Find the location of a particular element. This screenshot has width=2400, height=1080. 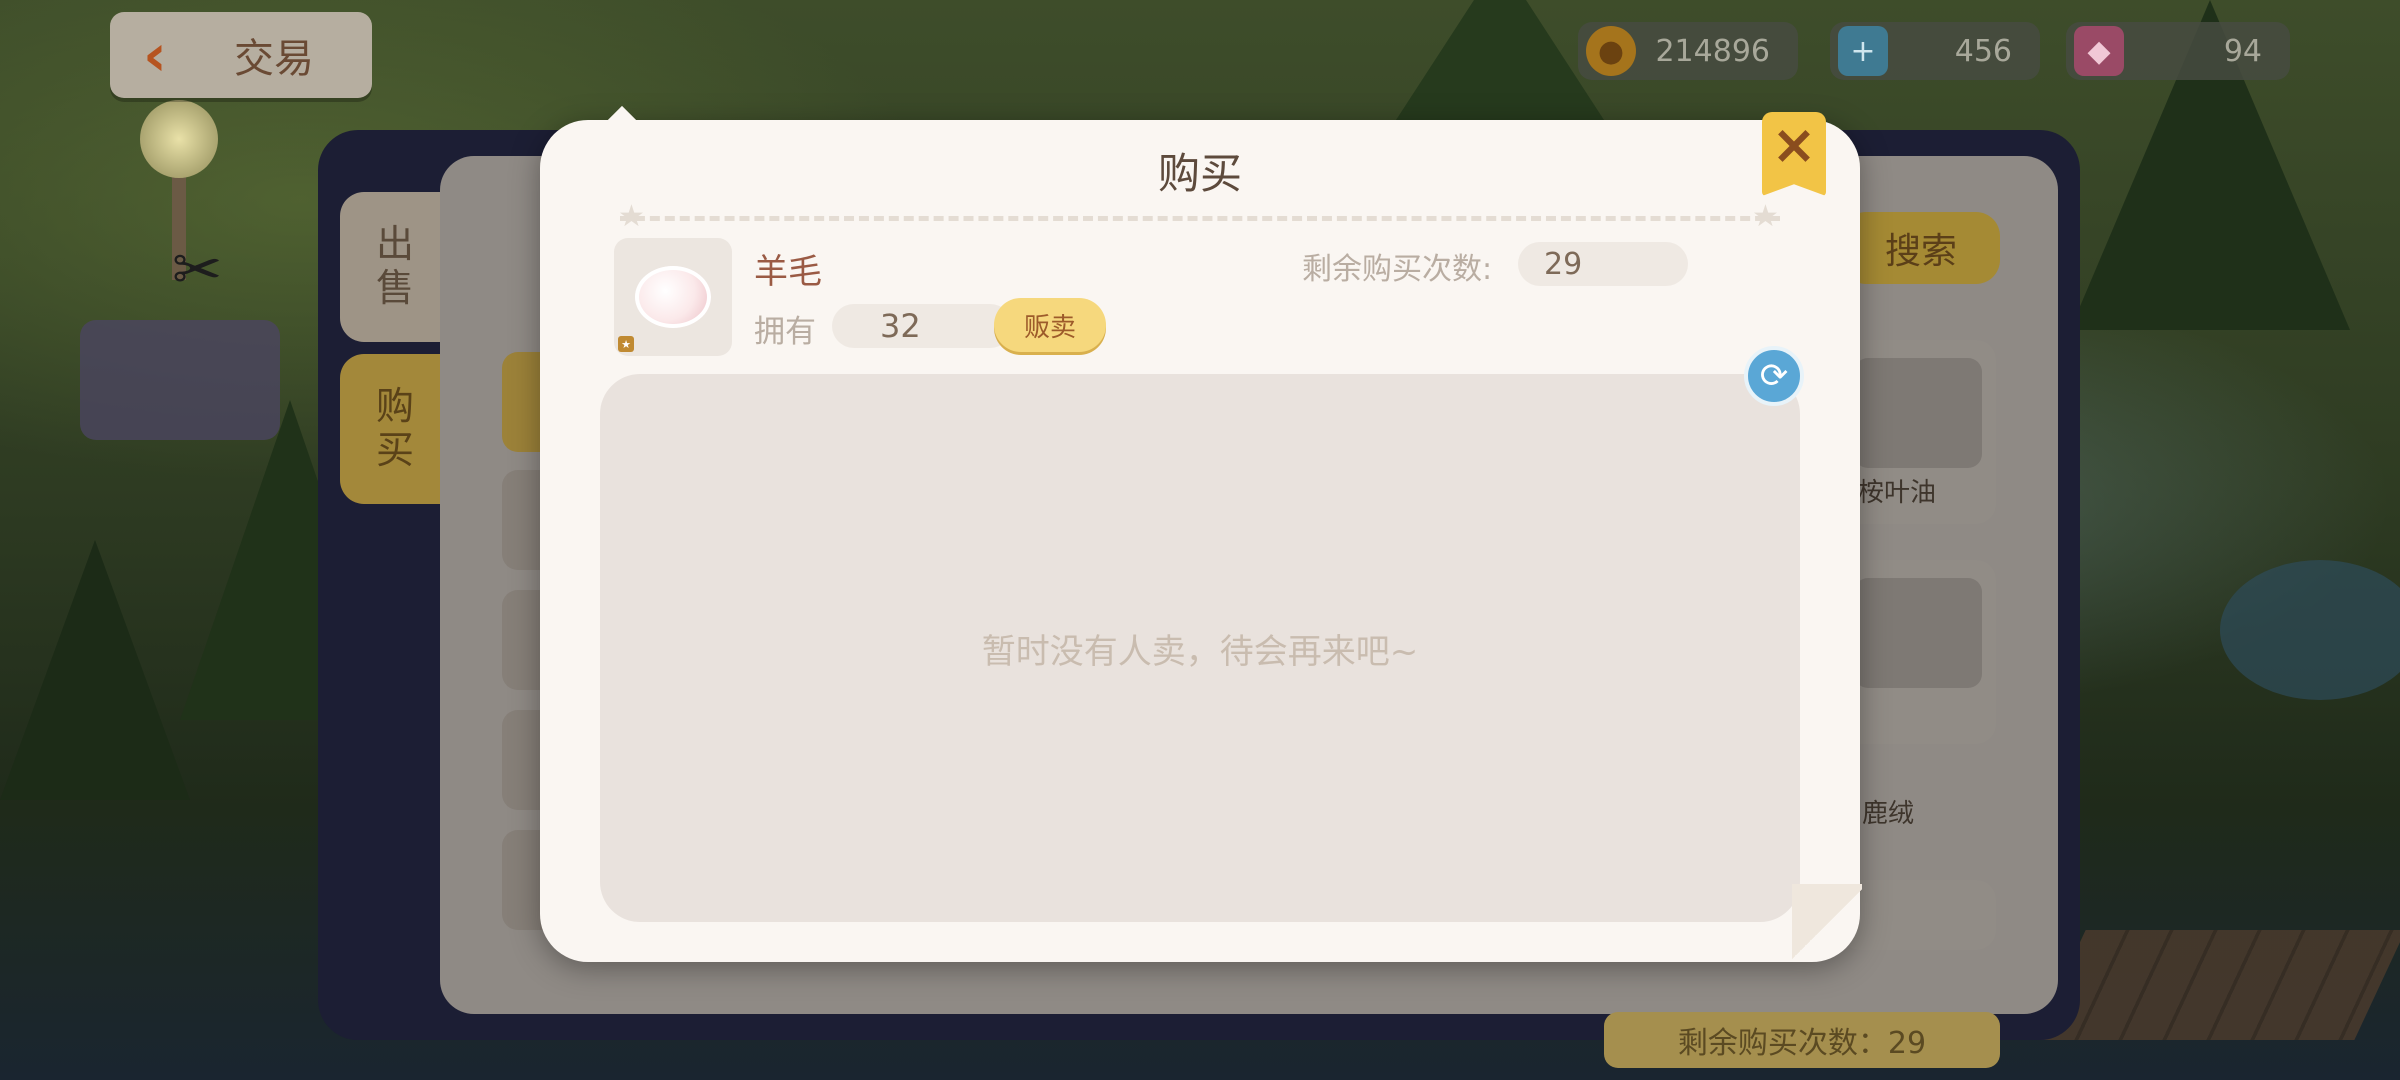

scissors-icon: ✂ is located at coordinates (197, 270).